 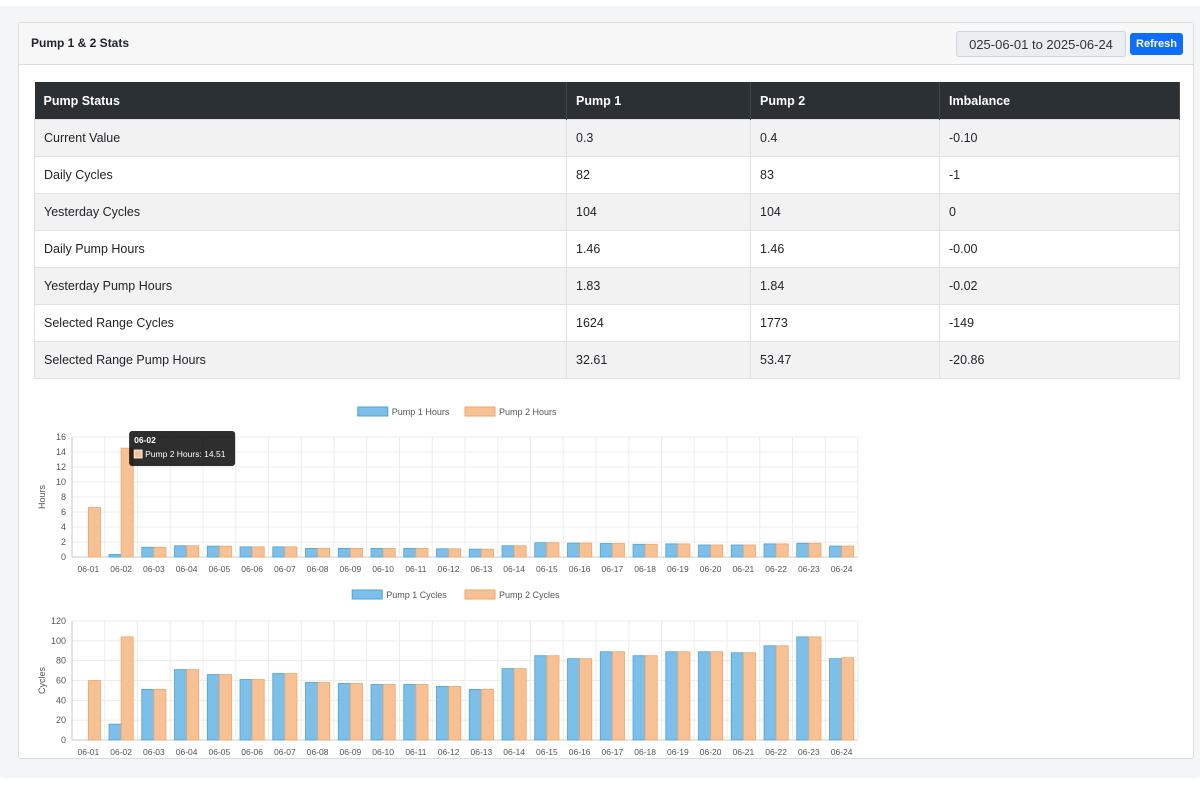 What do you see at coordinates (455, 594) in the screenshot?
I see `chart-legend: Pump 1 Cycles Pump 2 Cycles` at bounding box center [455, 594].